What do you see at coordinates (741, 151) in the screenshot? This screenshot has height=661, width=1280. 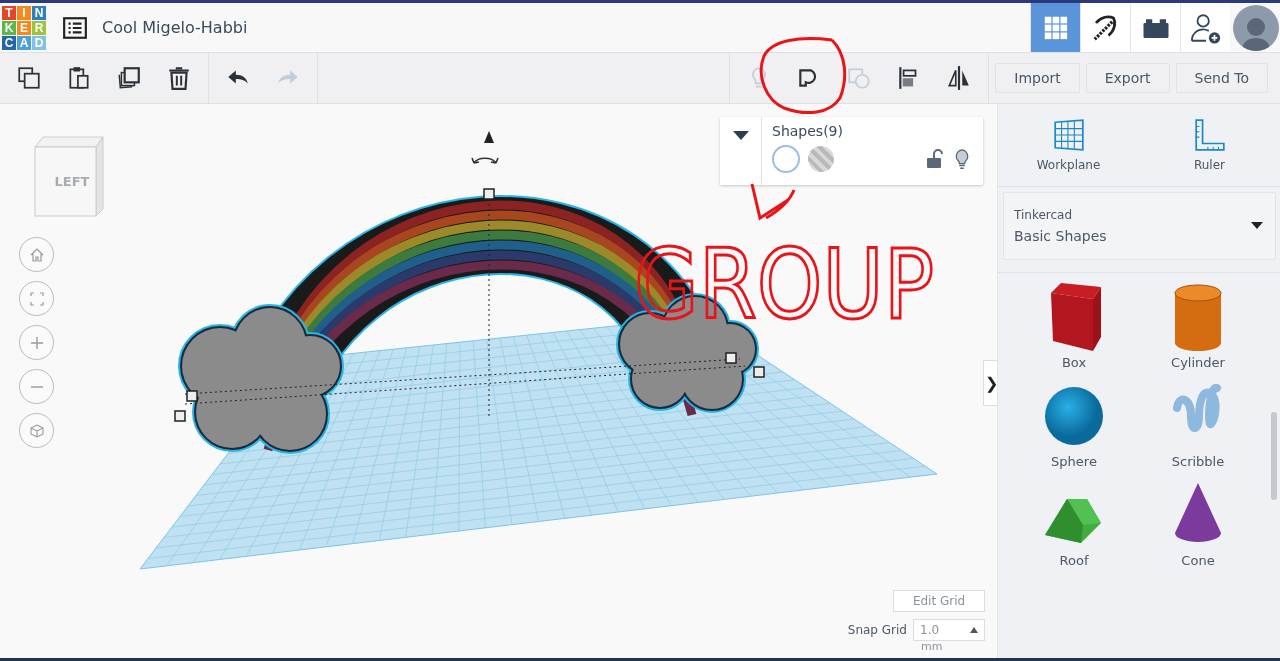 I see `collapse-button` at bounding box center [741, 151].